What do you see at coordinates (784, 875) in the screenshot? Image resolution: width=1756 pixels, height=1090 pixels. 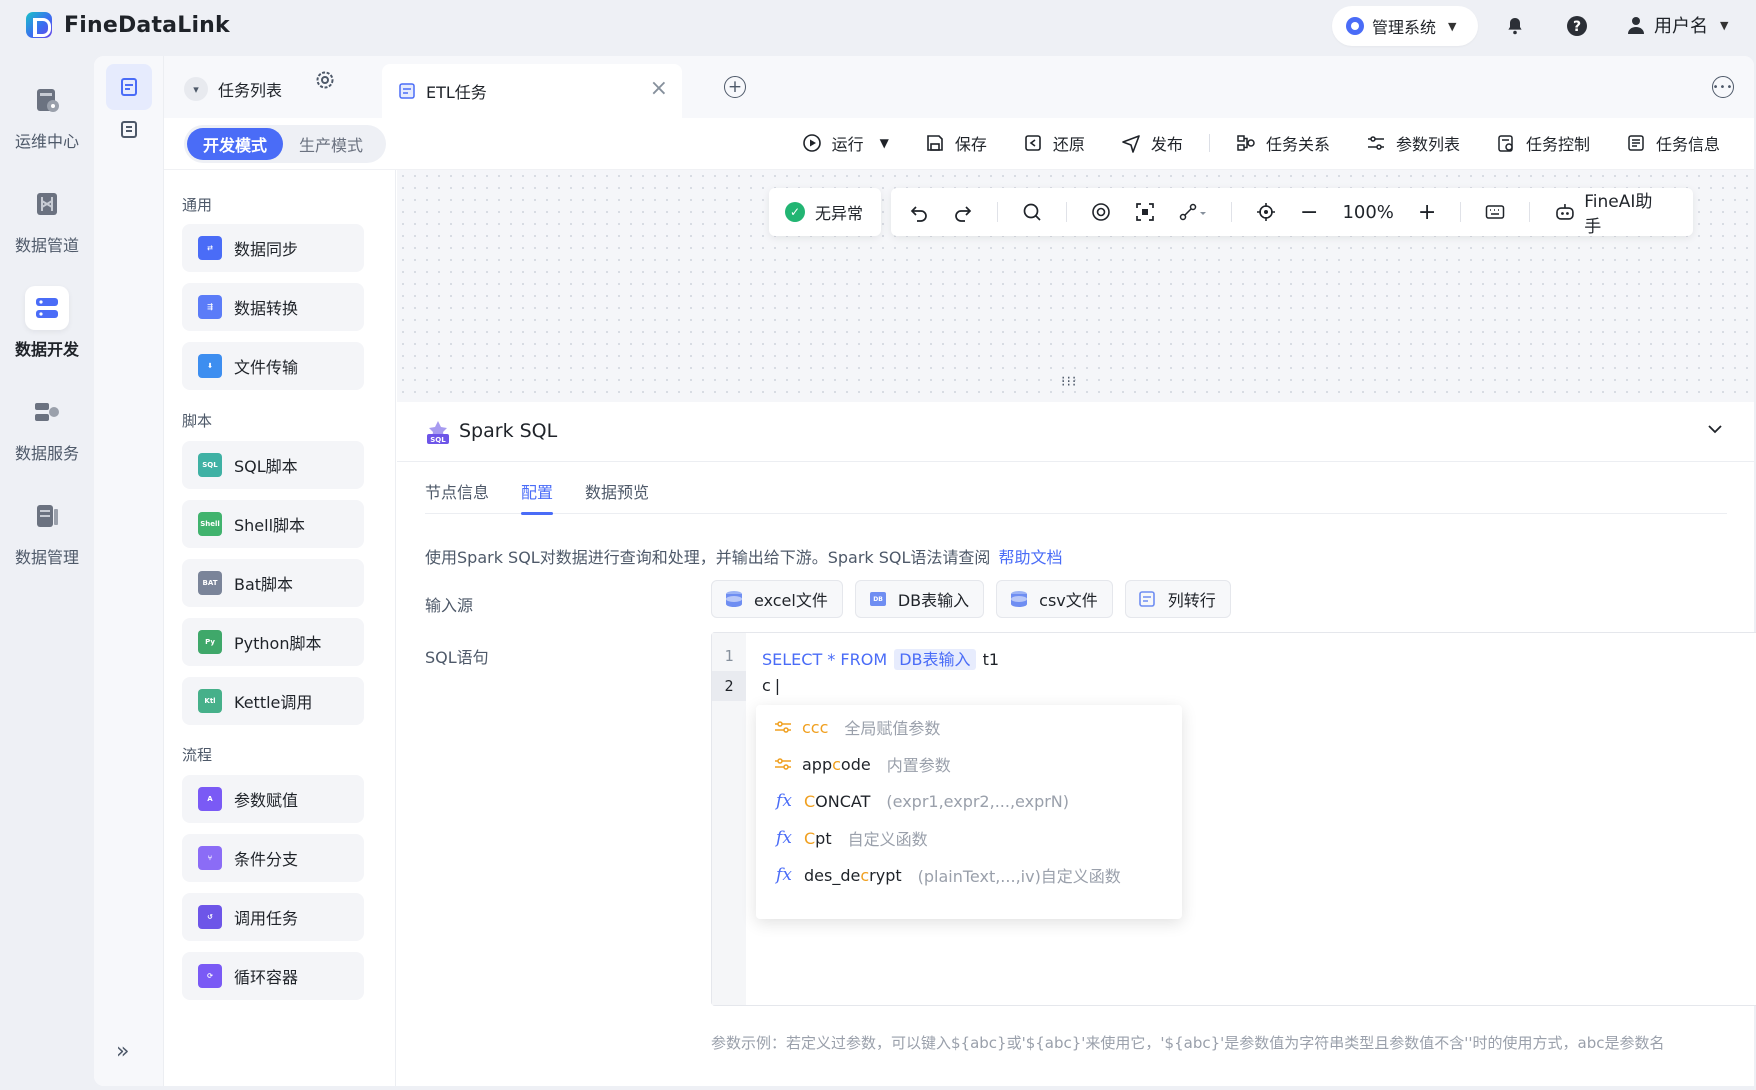 I see `function-icon: fx` at bounding box center [784, 875].